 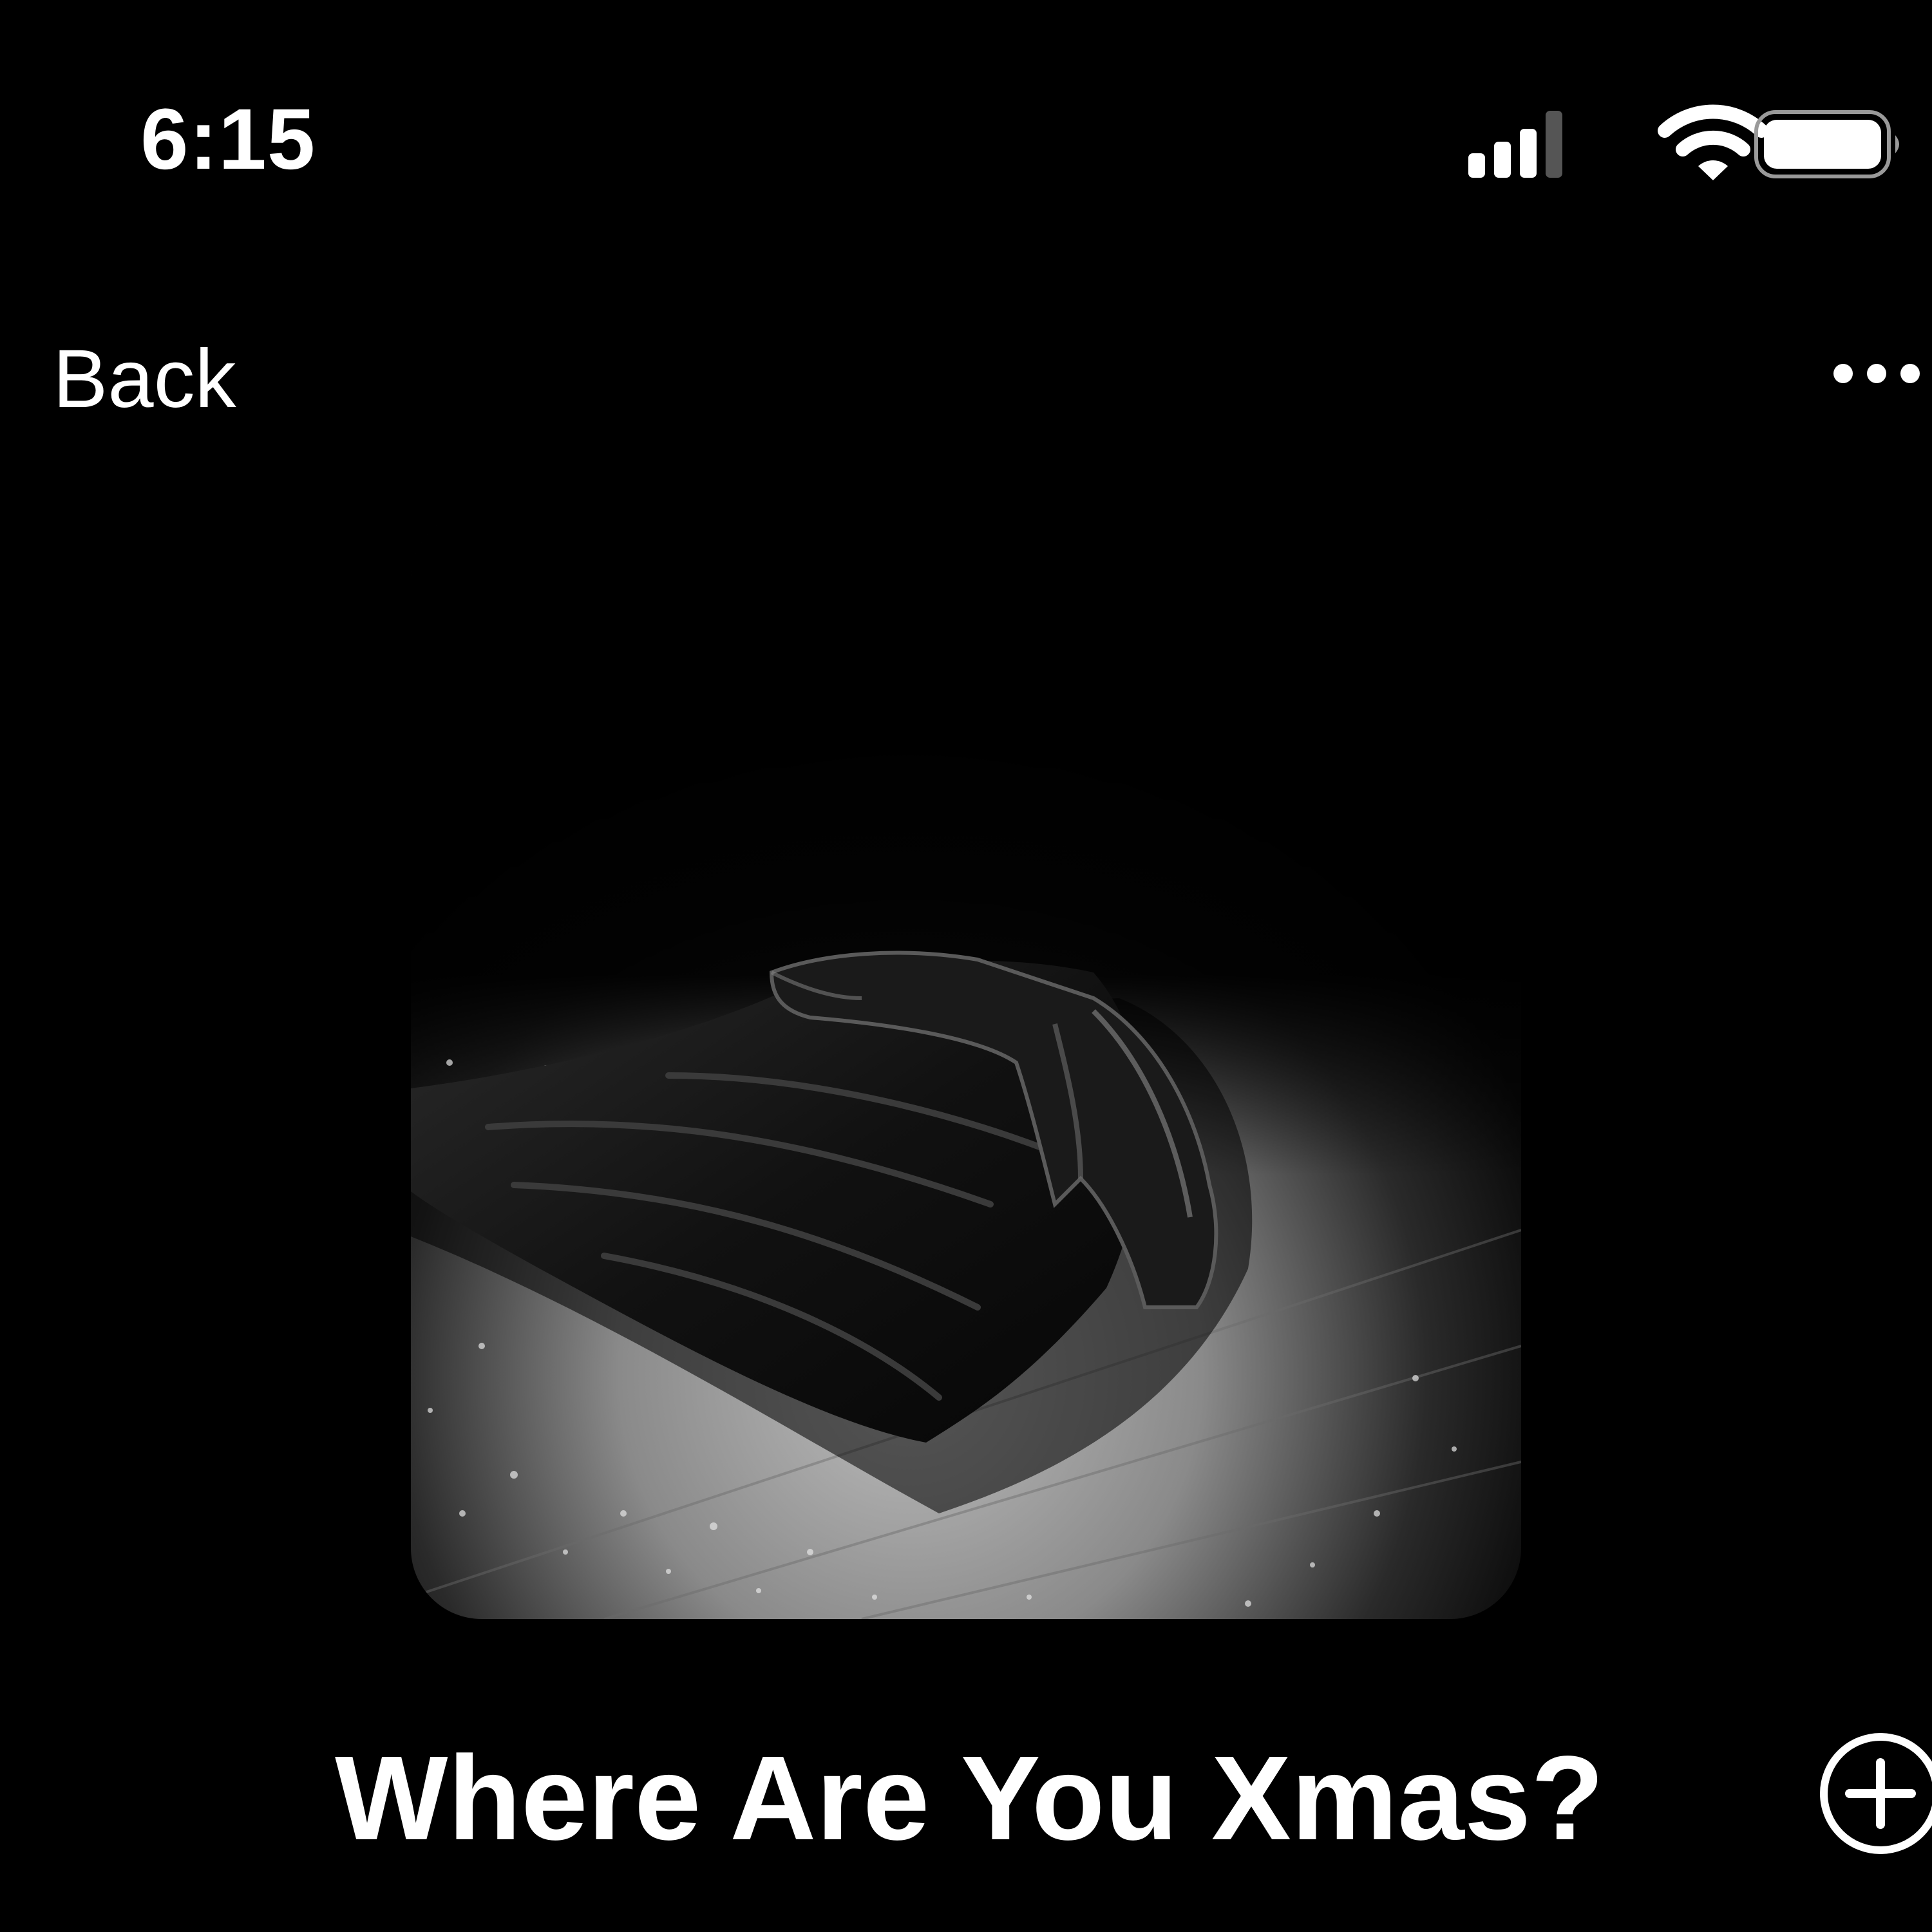 I want to click on status-bar: 6:15, so click(x=966, y=96).